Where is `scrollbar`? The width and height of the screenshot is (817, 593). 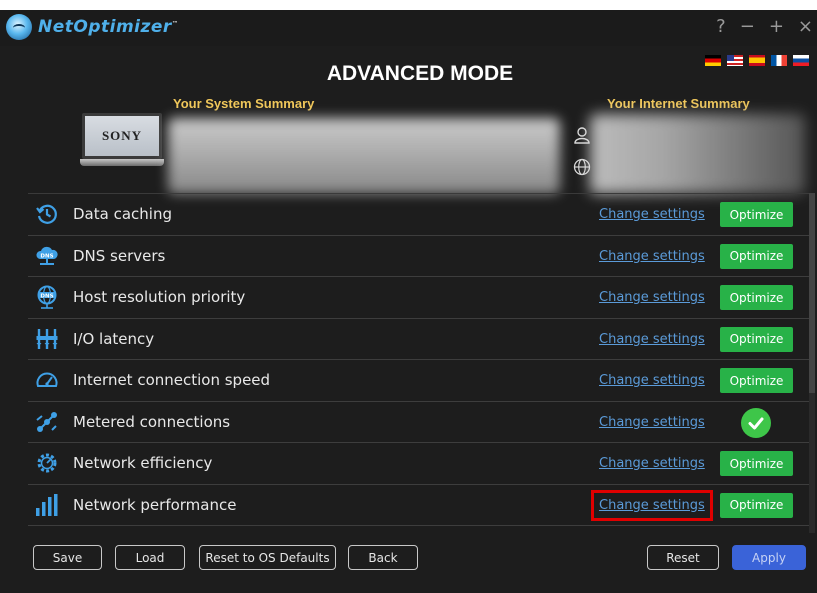 scrollbar is located at coordinates (812, 363).